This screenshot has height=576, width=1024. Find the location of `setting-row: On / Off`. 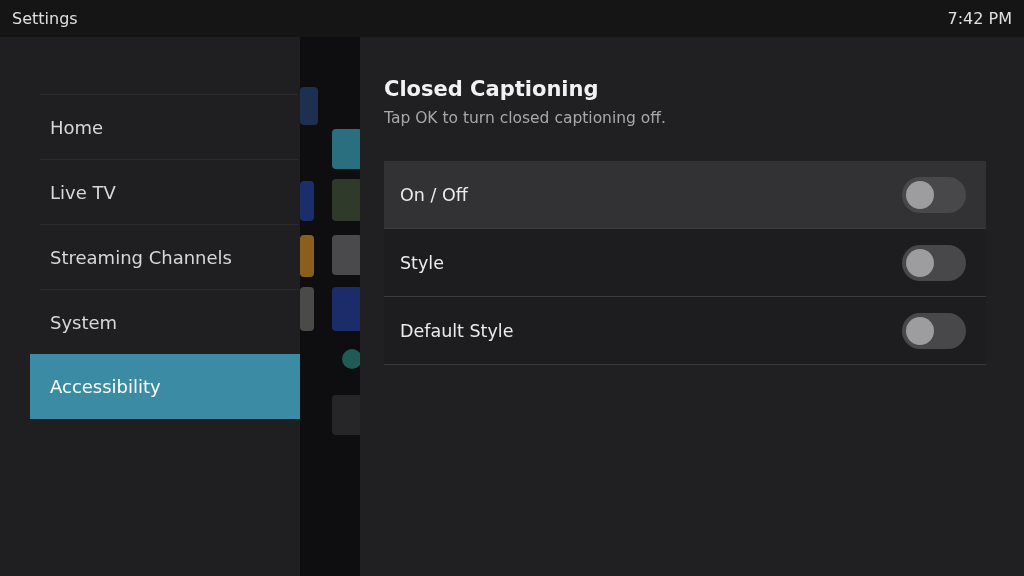

setting-row: On / Off is located at coordinates (685, 195).